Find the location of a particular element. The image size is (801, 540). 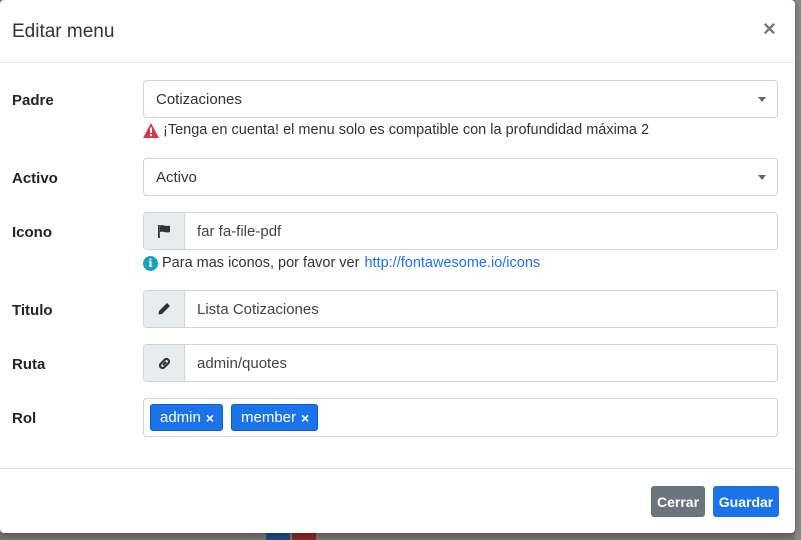

titulo-addon is located at coordinates (164, 309).